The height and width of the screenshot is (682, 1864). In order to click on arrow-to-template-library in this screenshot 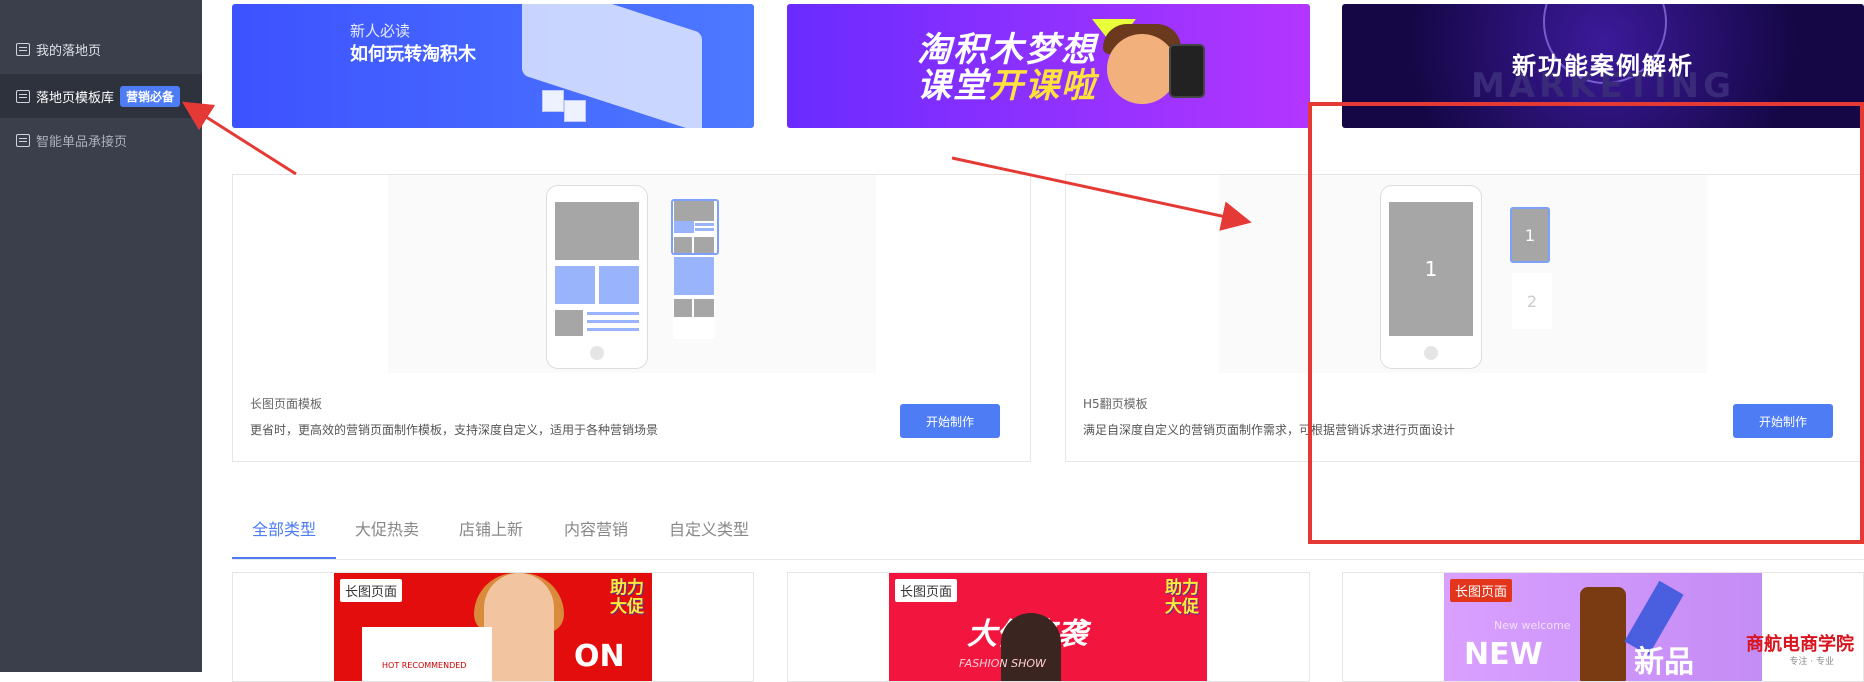, I will do `click(239, 138)`.